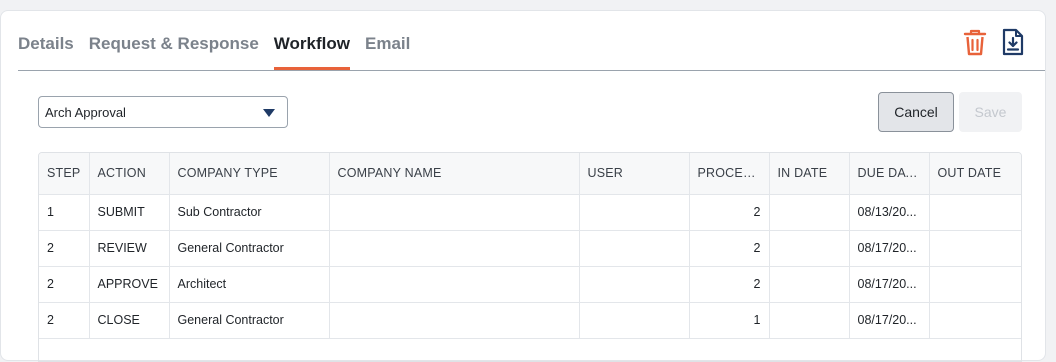 This screenshot has width=1056, height=362. What do you see at coordinates (249, 174) in the screenshot?
I see `column-header-company-type: COMPANY TYPE` at bounding box center [249, 174].